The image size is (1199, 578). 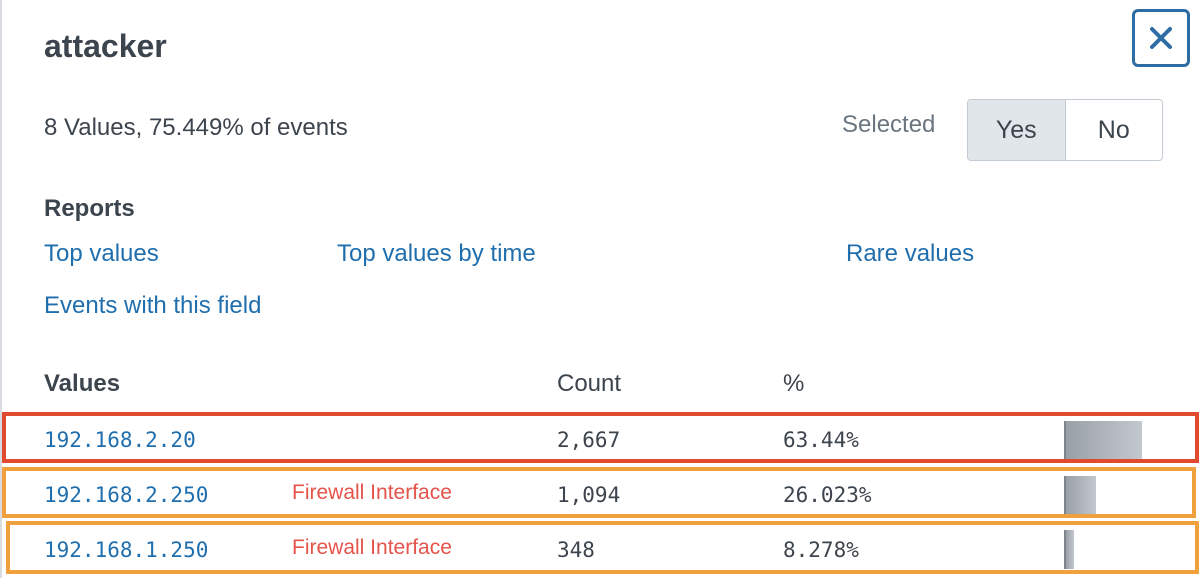 I want to click on value-percent: 63.44%, so click(x=821, y=440).